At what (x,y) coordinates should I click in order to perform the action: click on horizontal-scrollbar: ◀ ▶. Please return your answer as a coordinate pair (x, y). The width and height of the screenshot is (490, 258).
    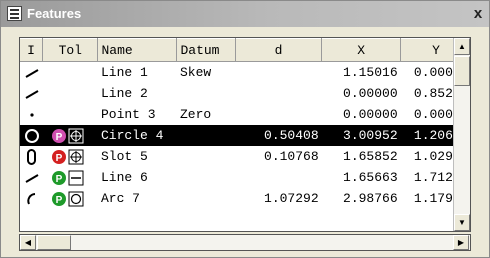
    Looking at the image, I should click on (245, 242).